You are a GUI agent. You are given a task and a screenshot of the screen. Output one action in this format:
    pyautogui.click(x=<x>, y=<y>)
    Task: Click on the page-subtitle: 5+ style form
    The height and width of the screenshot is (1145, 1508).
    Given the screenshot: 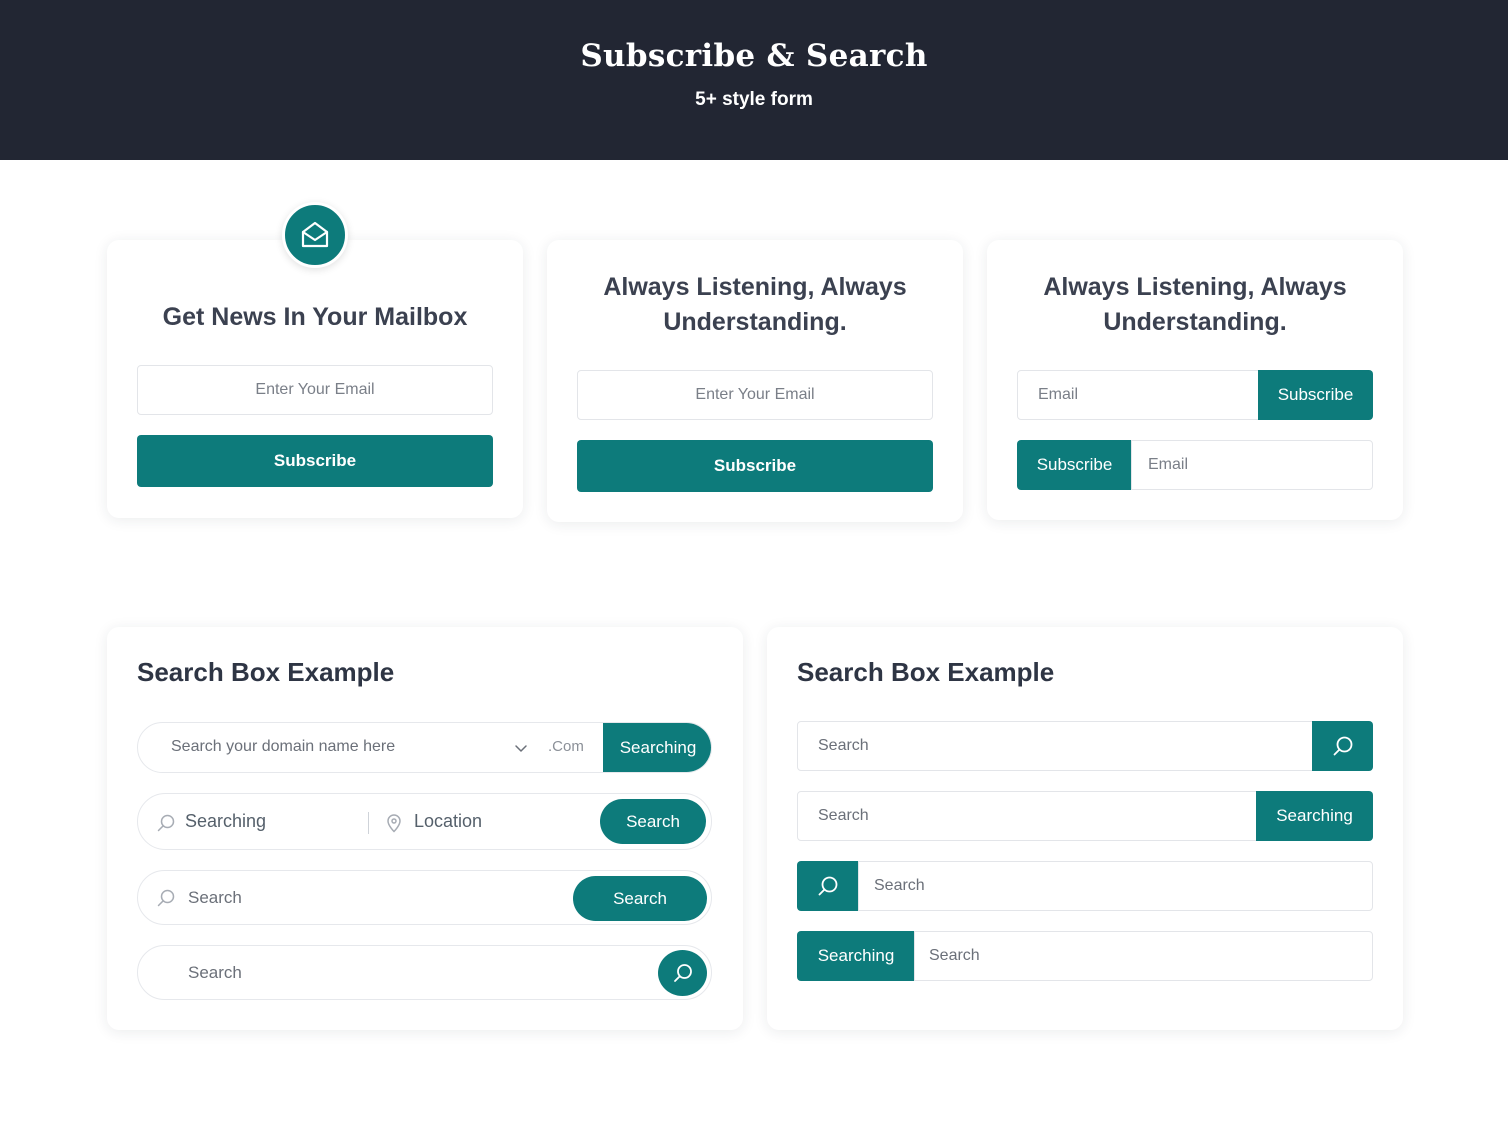 What is the action you would take?
    pyautogui.click(x=754, y=99)
    